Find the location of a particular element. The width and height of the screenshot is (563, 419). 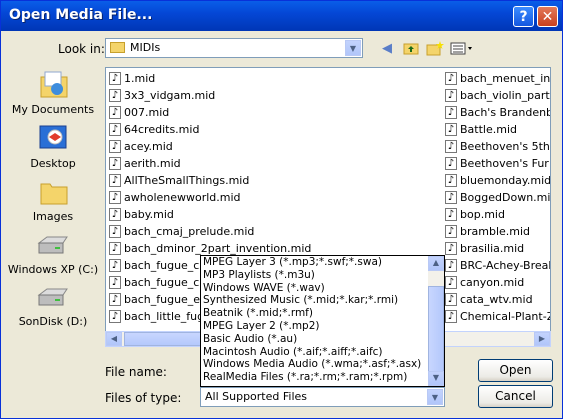

file-item: ♪ cata_wtv.mid is located at coordinates (497, 299).